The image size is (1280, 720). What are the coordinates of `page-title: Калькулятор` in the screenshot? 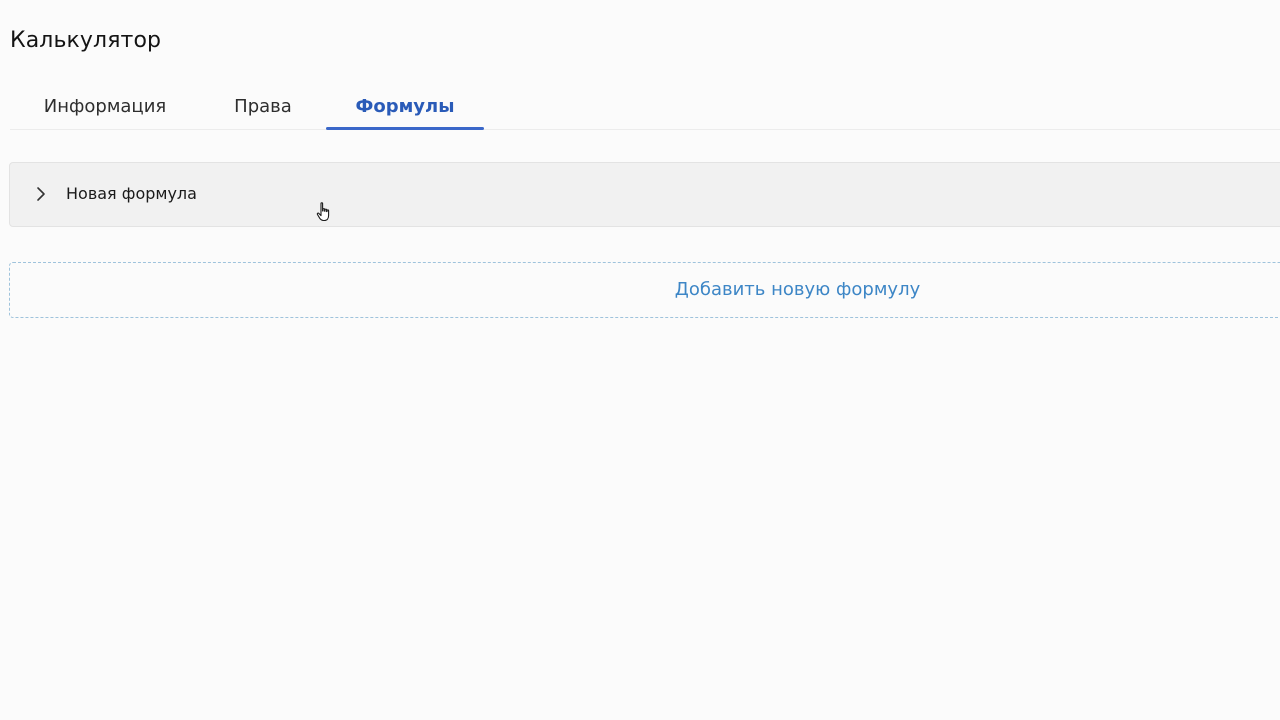 It's located at (86, 40).